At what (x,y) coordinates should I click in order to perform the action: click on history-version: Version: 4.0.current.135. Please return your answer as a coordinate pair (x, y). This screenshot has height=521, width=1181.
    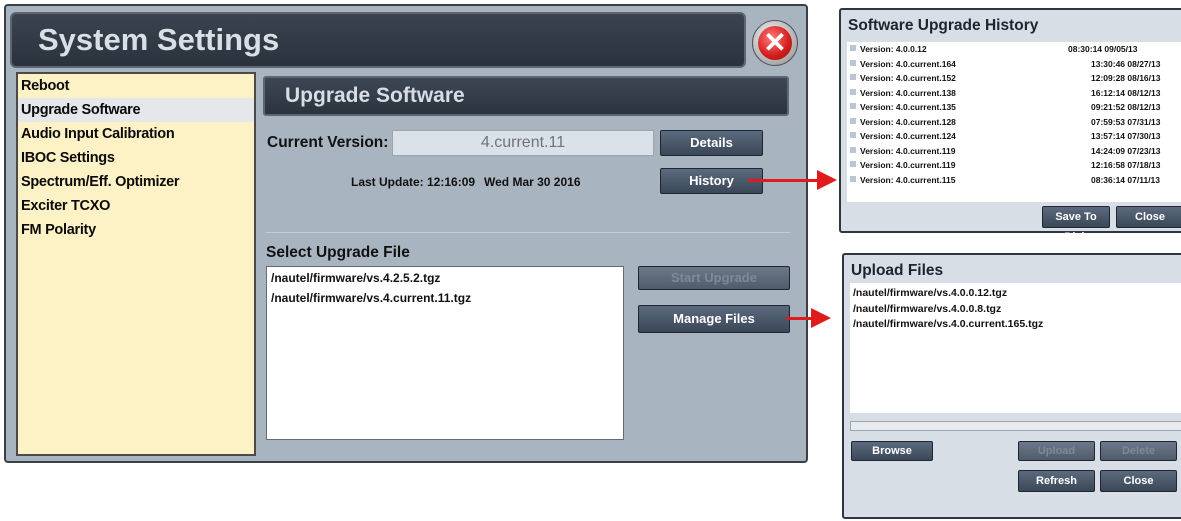
    Looking at the image, I should click on (908, 107).